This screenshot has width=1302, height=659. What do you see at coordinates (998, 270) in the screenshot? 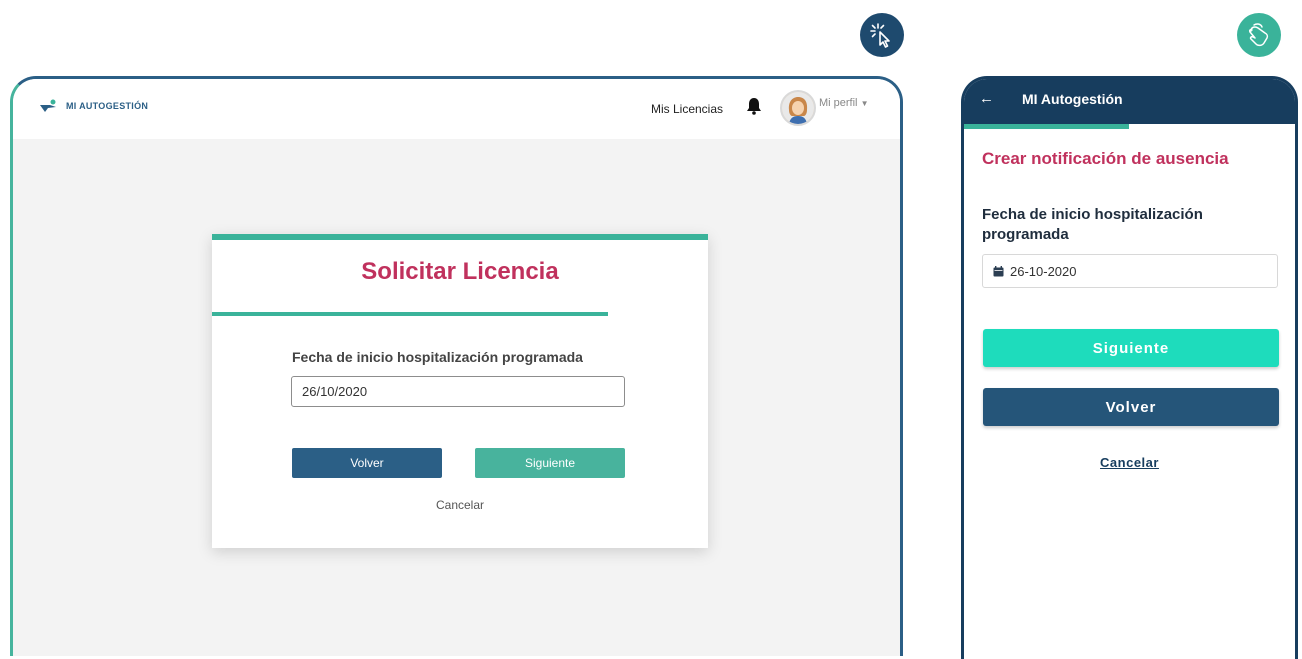
I see `calendar-icon` at bounding box center [998, 270].